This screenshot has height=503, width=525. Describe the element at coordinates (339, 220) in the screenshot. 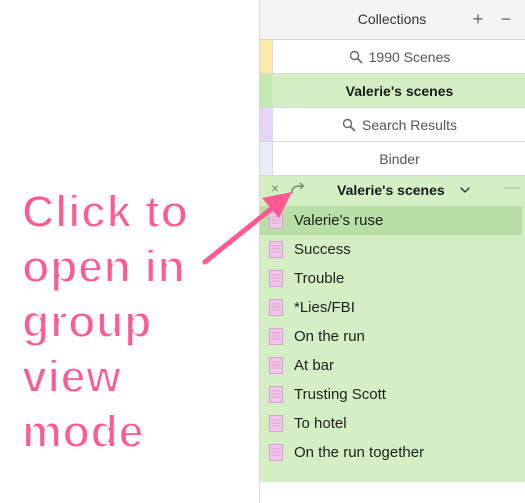

I see `document-label: Valerie's ruse` at that location.